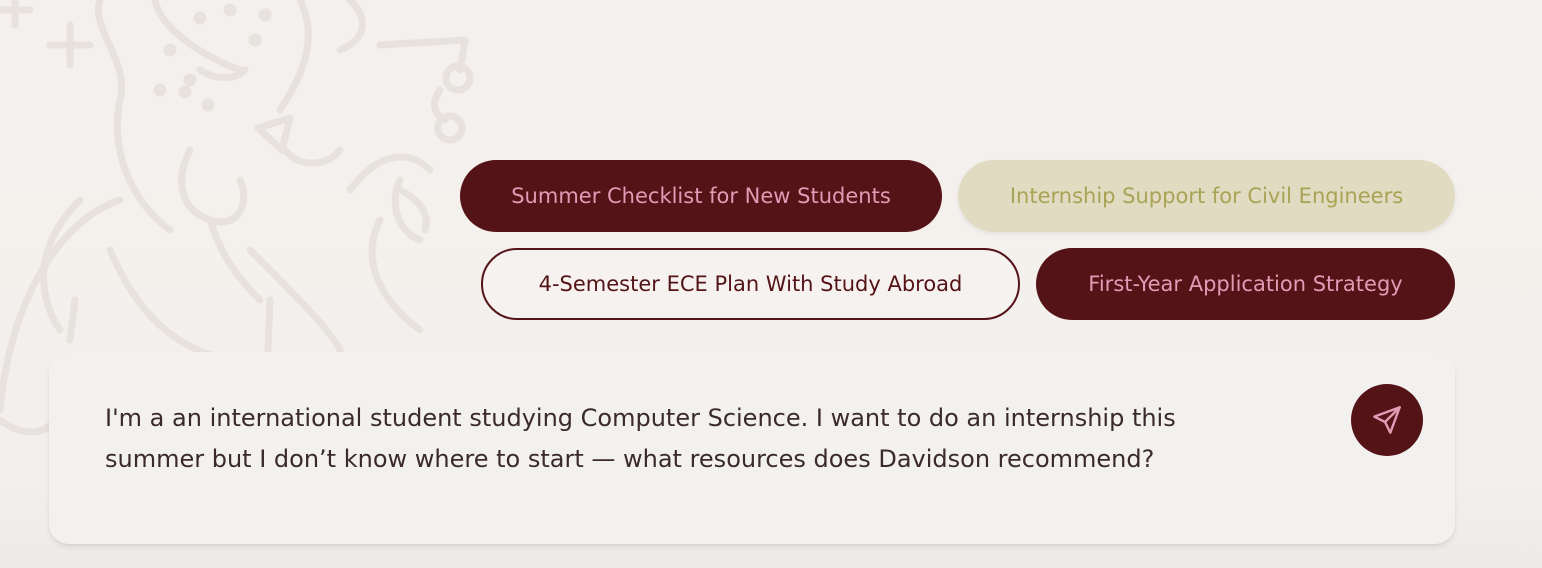  What do you see at coordinates (750, 284) in the screenshot?
I see `suggestion-chip-ece-plan: 4-Semester ECE Plan With Study Abroad` at bounding box center [750, 284].